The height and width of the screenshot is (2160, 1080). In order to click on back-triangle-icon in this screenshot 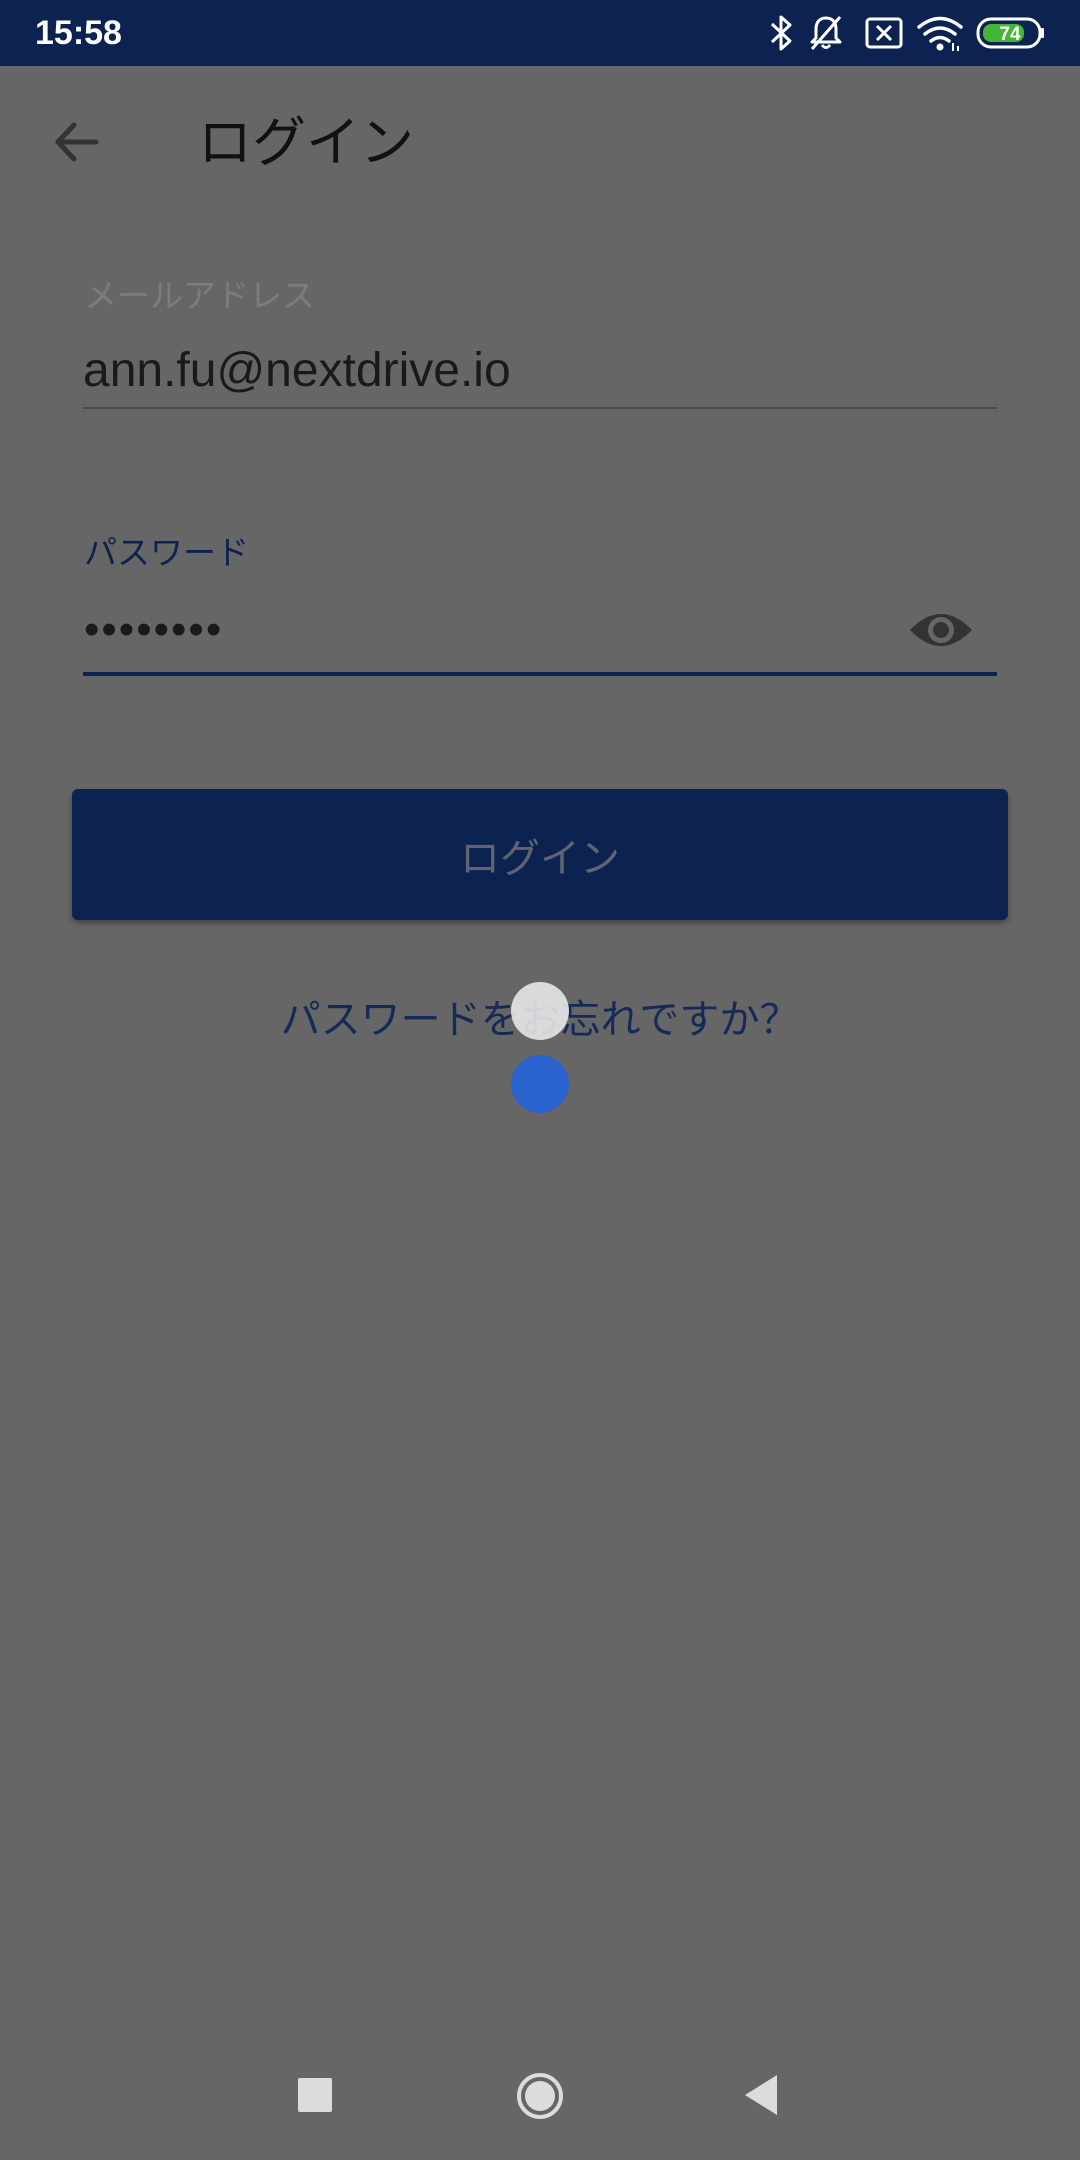, I will do `click(761, 2095)`.